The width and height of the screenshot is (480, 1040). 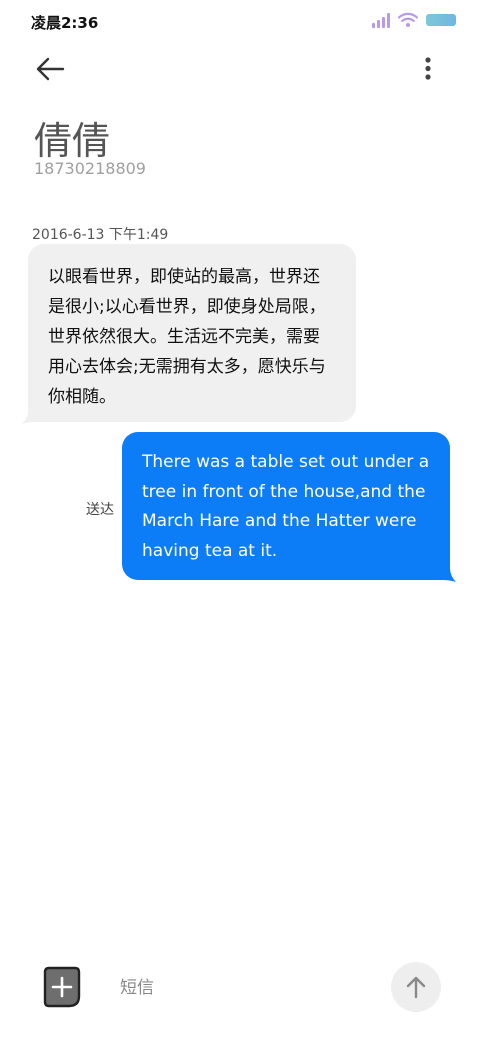 I want to click on status-time: 凌晨2:36, so click(x=65, y=23).